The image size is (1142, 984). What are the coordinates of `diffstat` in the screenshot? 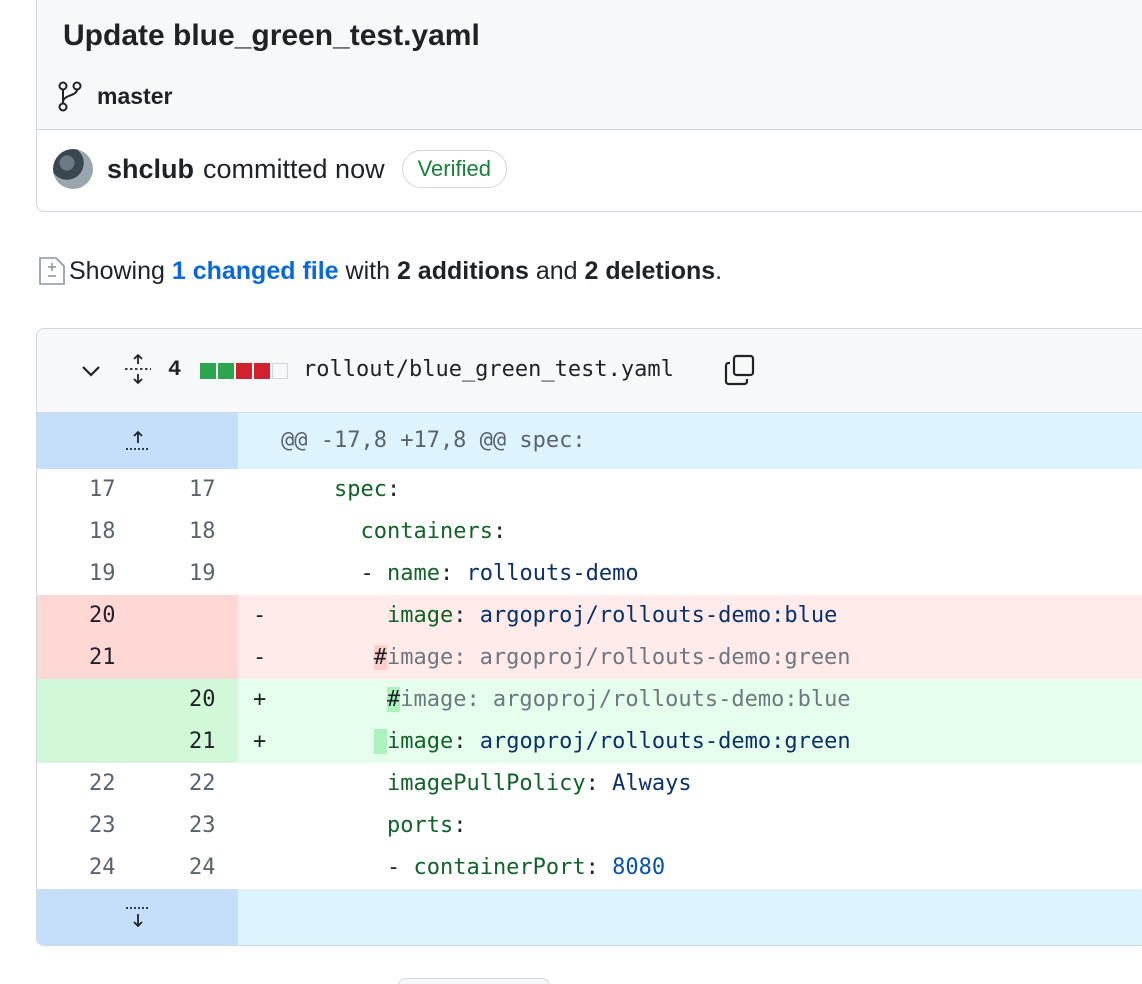 It's located at (244, 371).